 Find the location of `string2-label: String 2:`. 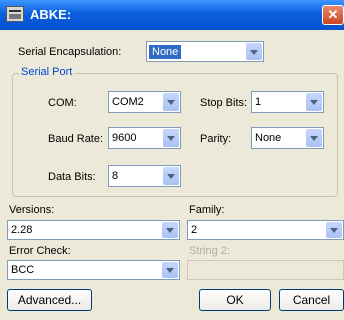

string2-label: String 2: is located at coordinates (209, 251).